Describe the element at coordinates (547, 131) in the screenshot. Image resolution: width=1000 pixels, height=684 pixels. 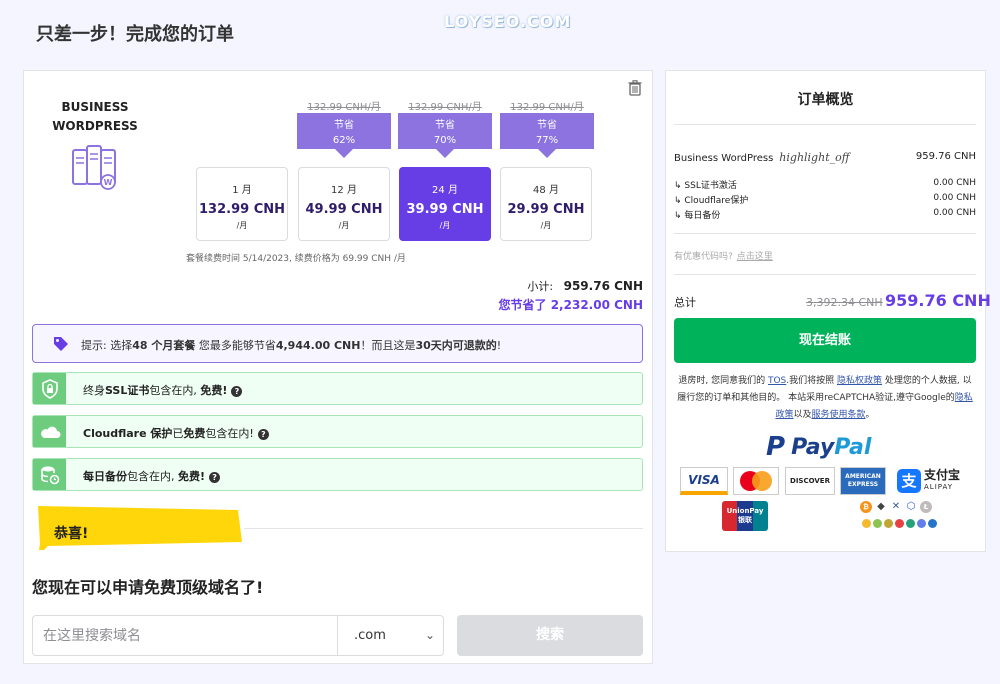
I see `plan-48-savings-badge: 节省 77%` at that location.